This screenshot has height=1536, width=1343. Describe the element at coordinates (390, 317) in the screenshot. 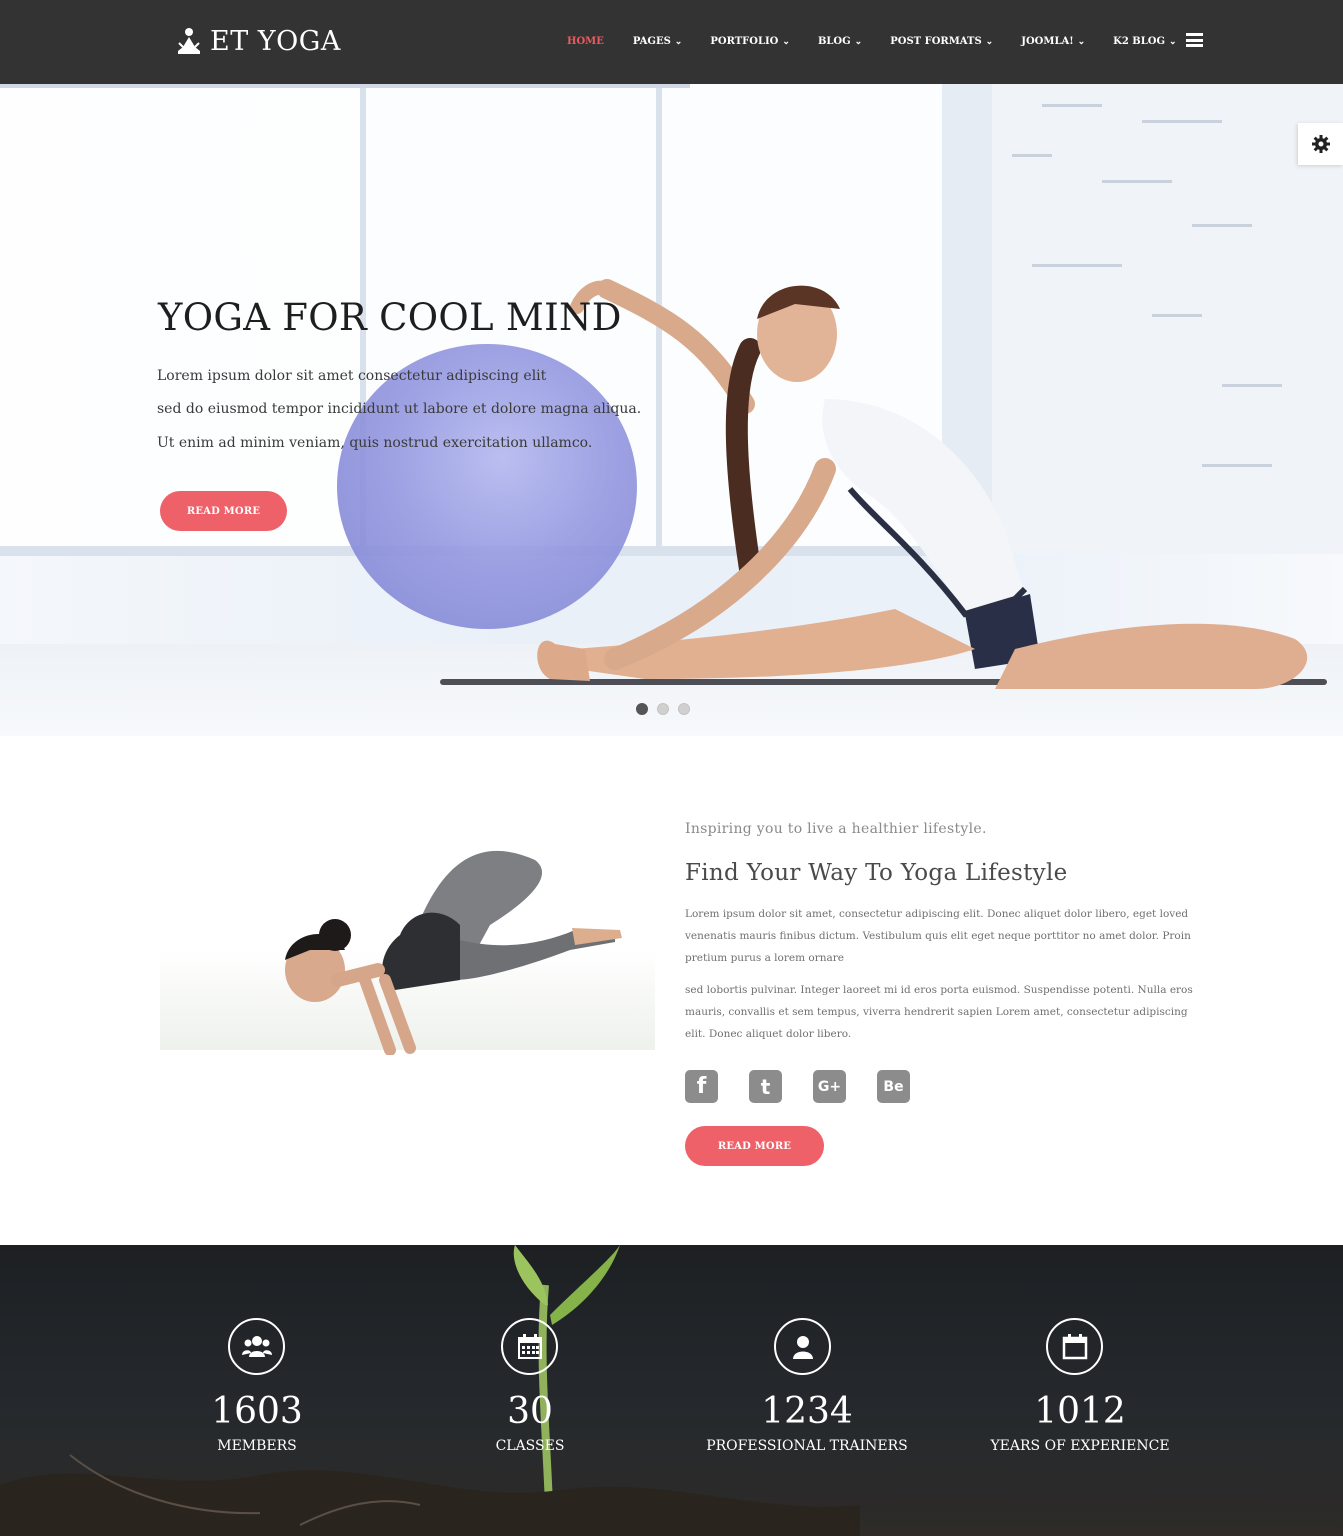

I see `hero-title: YOGA FOR COOL MIND` at that location.